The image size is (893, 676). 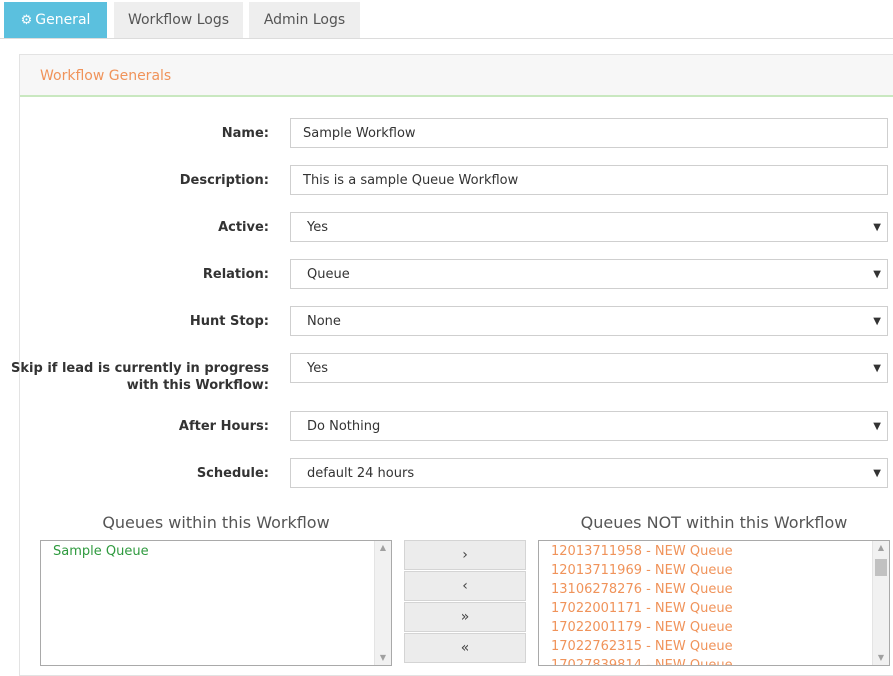 I want to click on list-item: 17027839814 - NEW Queue, so click(x=714, y=660).